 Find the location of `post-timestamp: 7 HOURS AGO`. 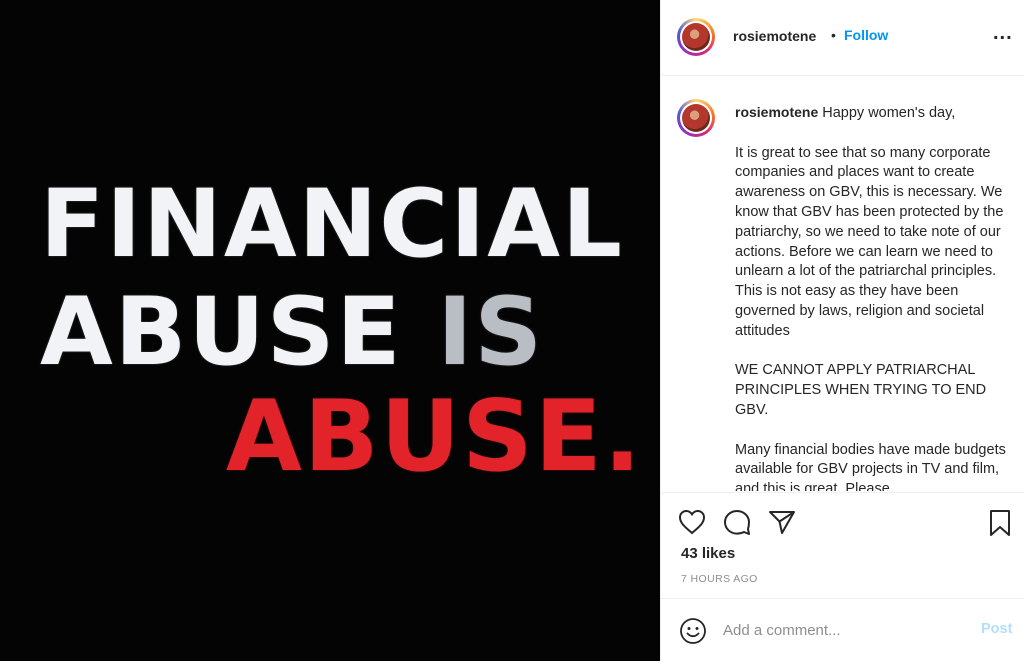

post-timestamp: 7 HOURS AGO is located at coordinates (719, 579).